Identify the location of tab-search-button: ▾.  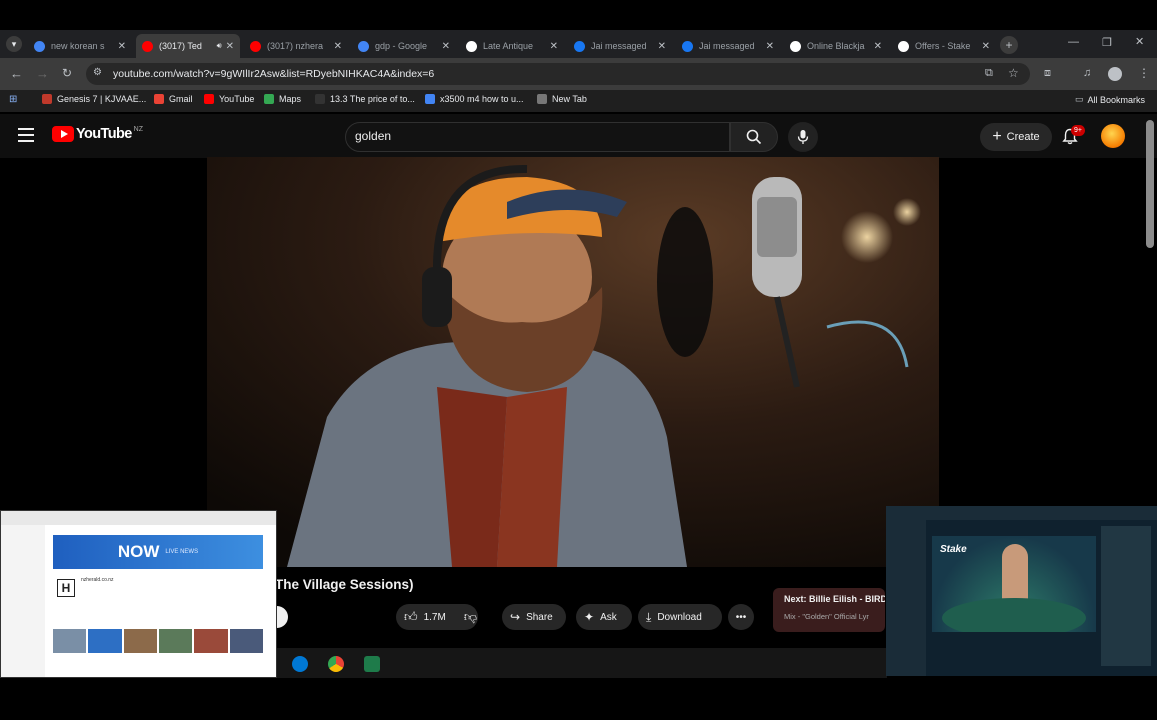
(14, 44).